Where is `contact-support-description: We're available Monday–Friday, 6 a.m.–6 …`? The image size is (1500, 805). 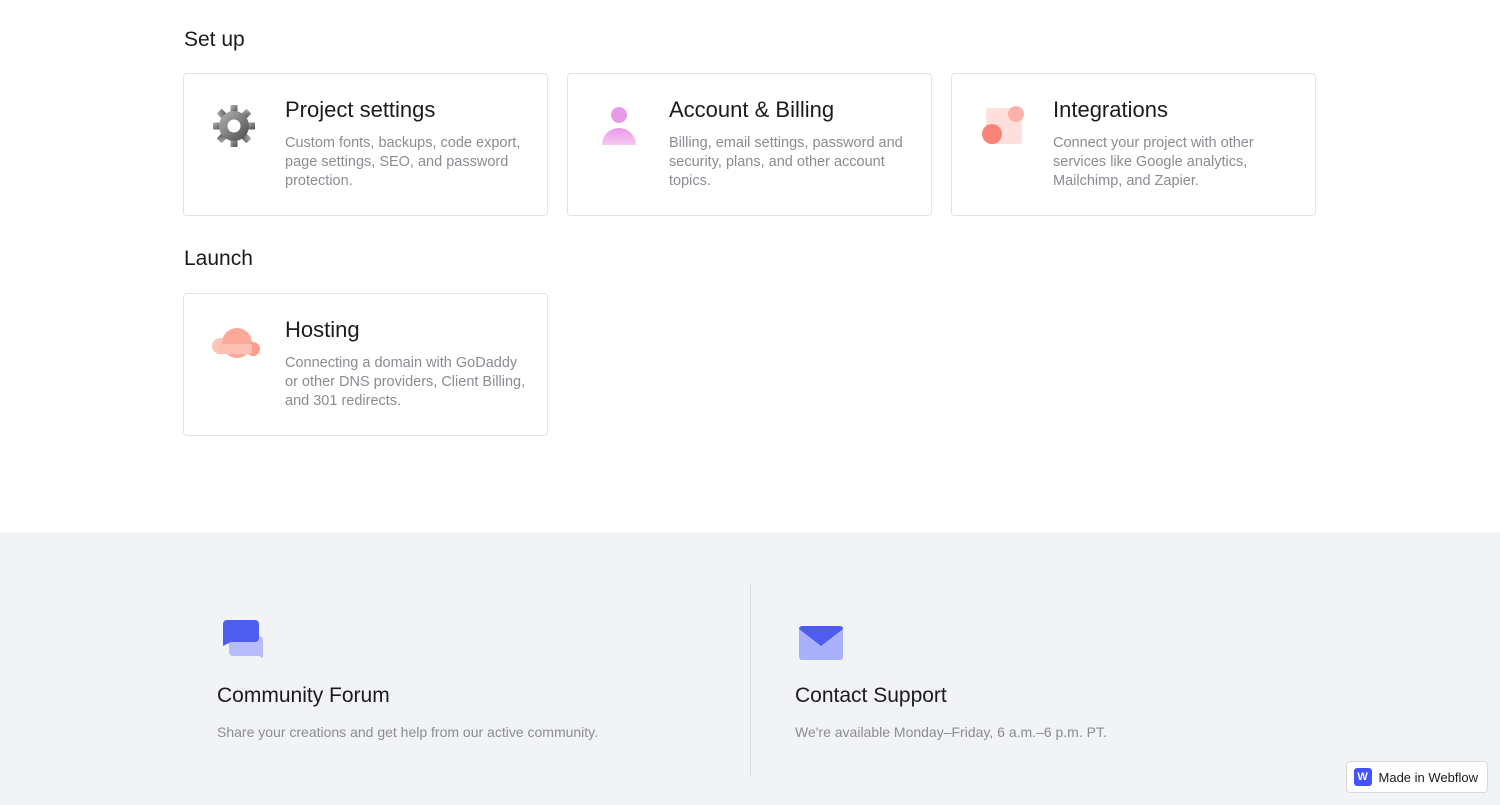 contact-support-description: We're available Monday–Friday, 6 a.m.–6 … is located at coordinates (951, 732).